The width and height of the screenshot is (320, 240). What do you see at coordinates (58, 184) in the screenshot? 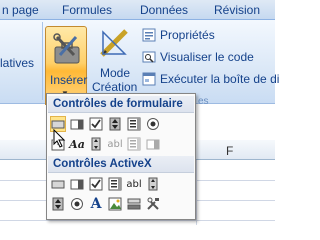
I see `command-button-icon` at bounding box center [58, 184].